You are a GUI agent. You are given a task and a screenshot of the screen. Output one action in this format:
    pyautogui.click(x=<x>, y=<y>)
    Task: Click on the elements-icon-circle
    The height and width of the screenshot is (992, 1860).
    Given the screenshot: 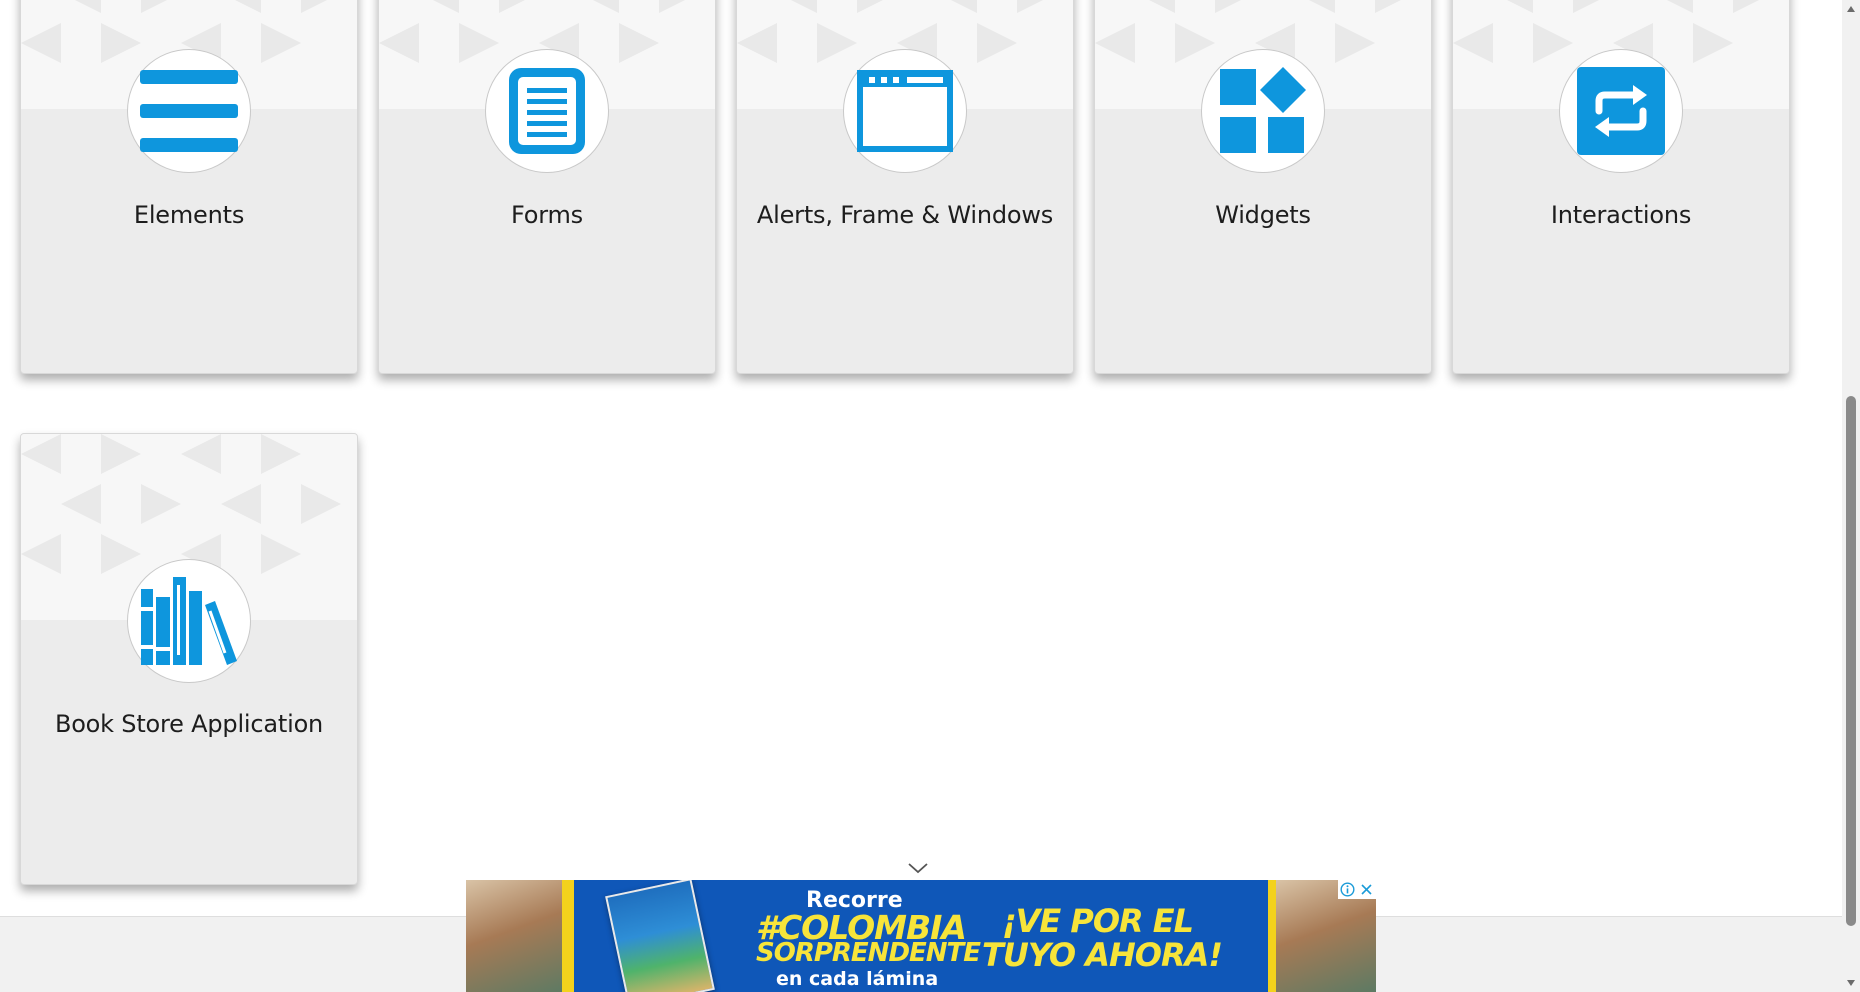 What is the action you would take?
    pyautogui.click(x=189, y=111)
    